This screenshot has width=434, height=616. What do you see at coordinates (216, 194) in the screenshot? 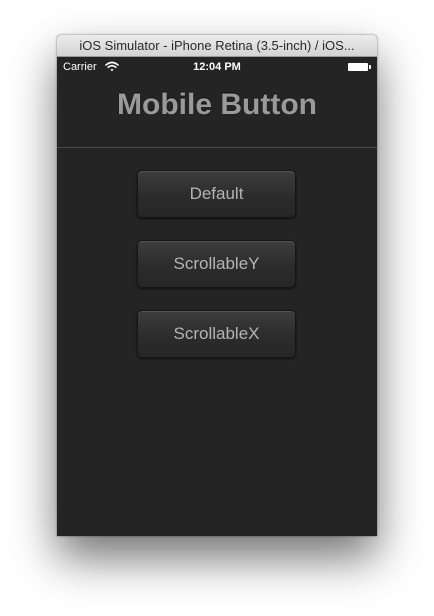
I see `default-button: Default` at bounding box center [216, 194].